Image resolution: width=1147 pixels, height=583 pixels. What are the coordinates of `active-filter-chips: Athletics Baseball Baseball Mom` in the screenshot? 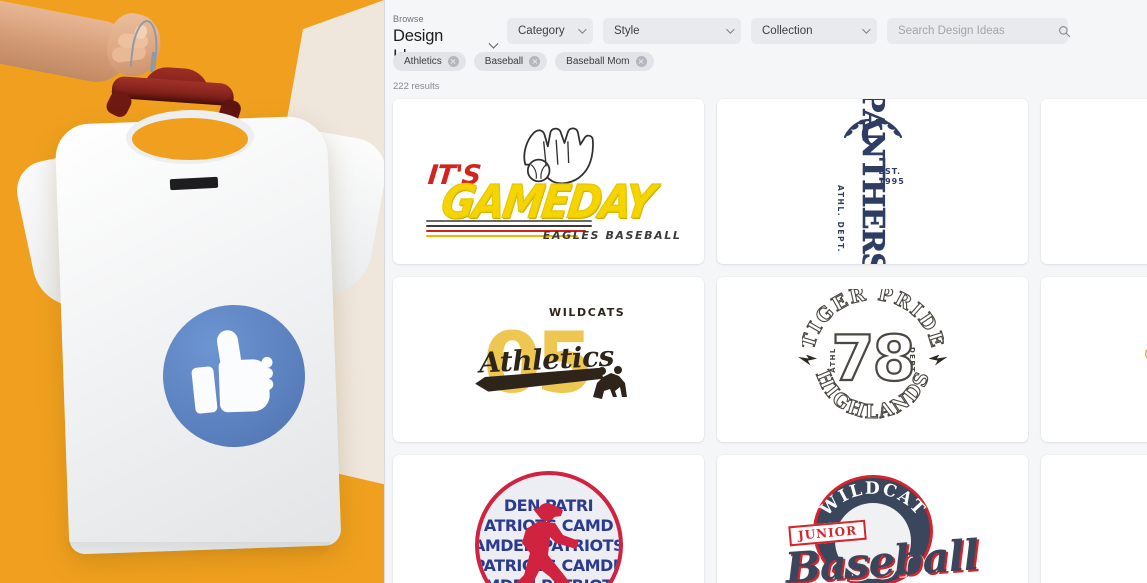 It's located at (765, 59).